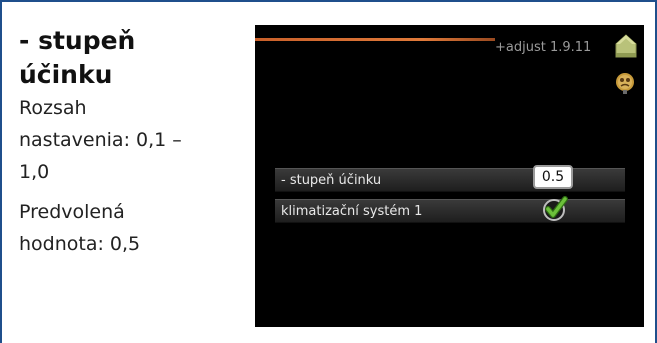  I want to click on range-line3: 1,0, so click(34, 172).